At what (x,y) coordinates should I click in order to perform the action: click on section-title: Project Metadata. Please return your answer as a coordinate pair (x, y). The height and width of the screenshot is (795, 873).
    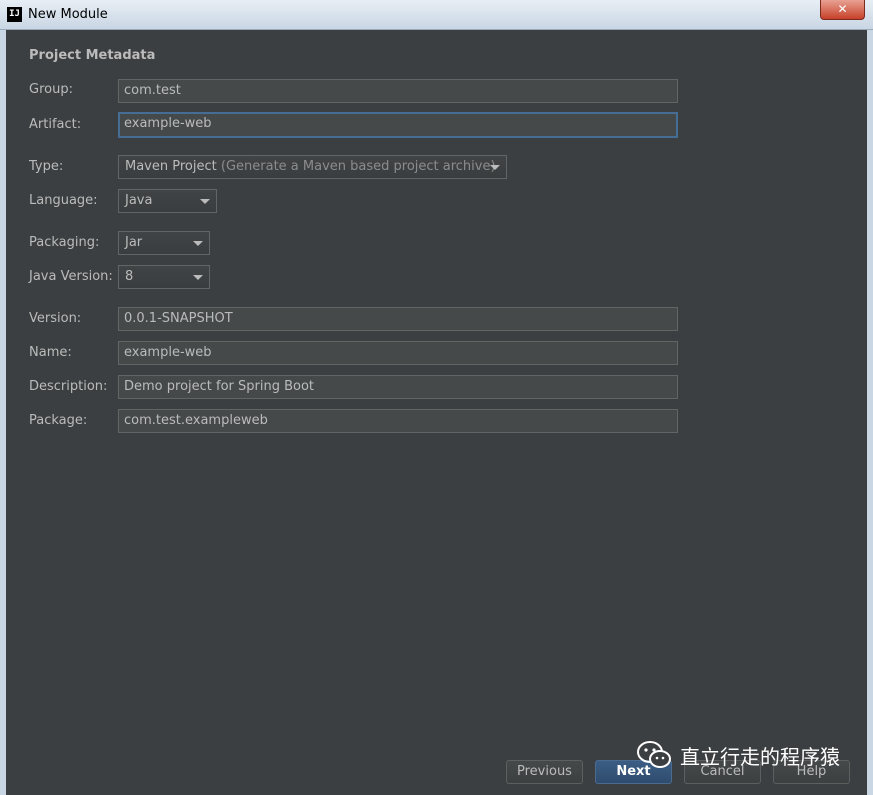
    Looking at the image, I should click on (92, 55).